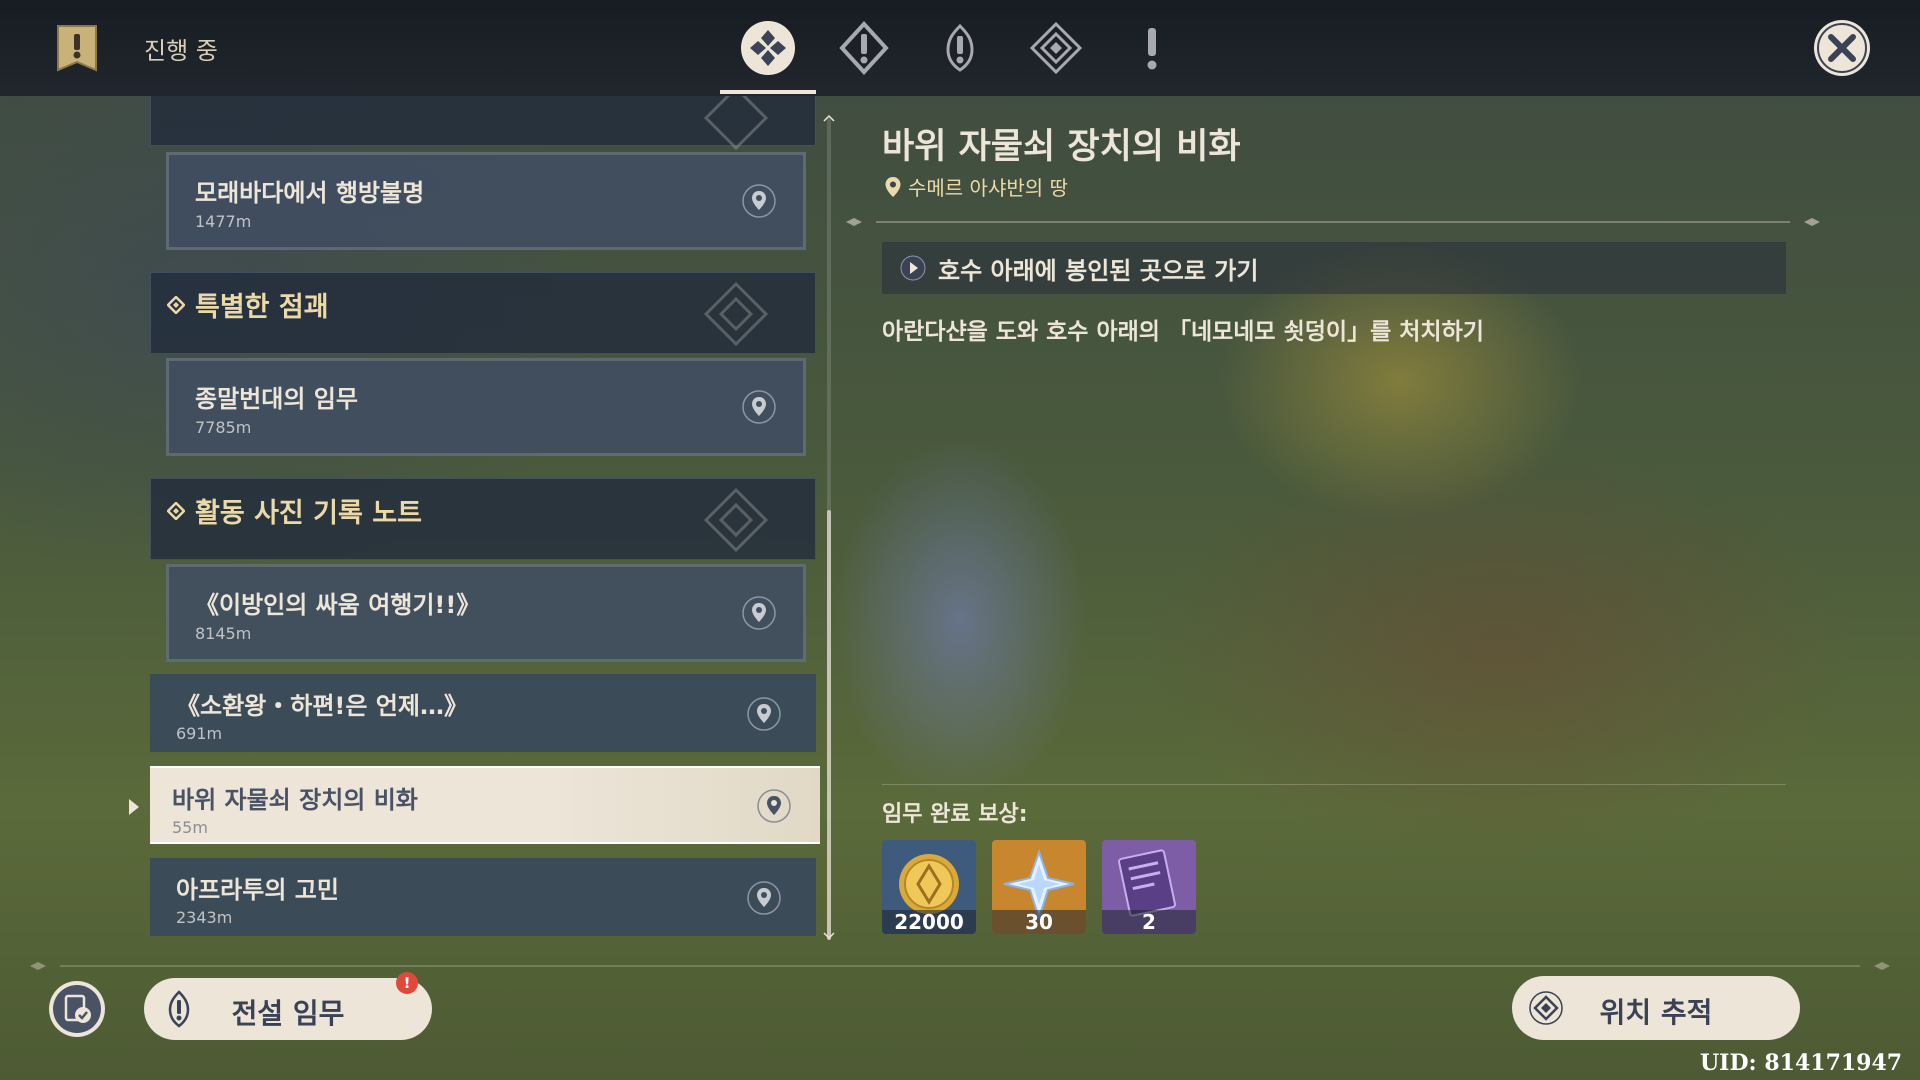 This screenshot has width=1920, height=1080. What do you see at coordinates (1801, 1063) in the screenshot?
I see `uid-label: UID: 814171947` at bounding box center [1801, 1063].